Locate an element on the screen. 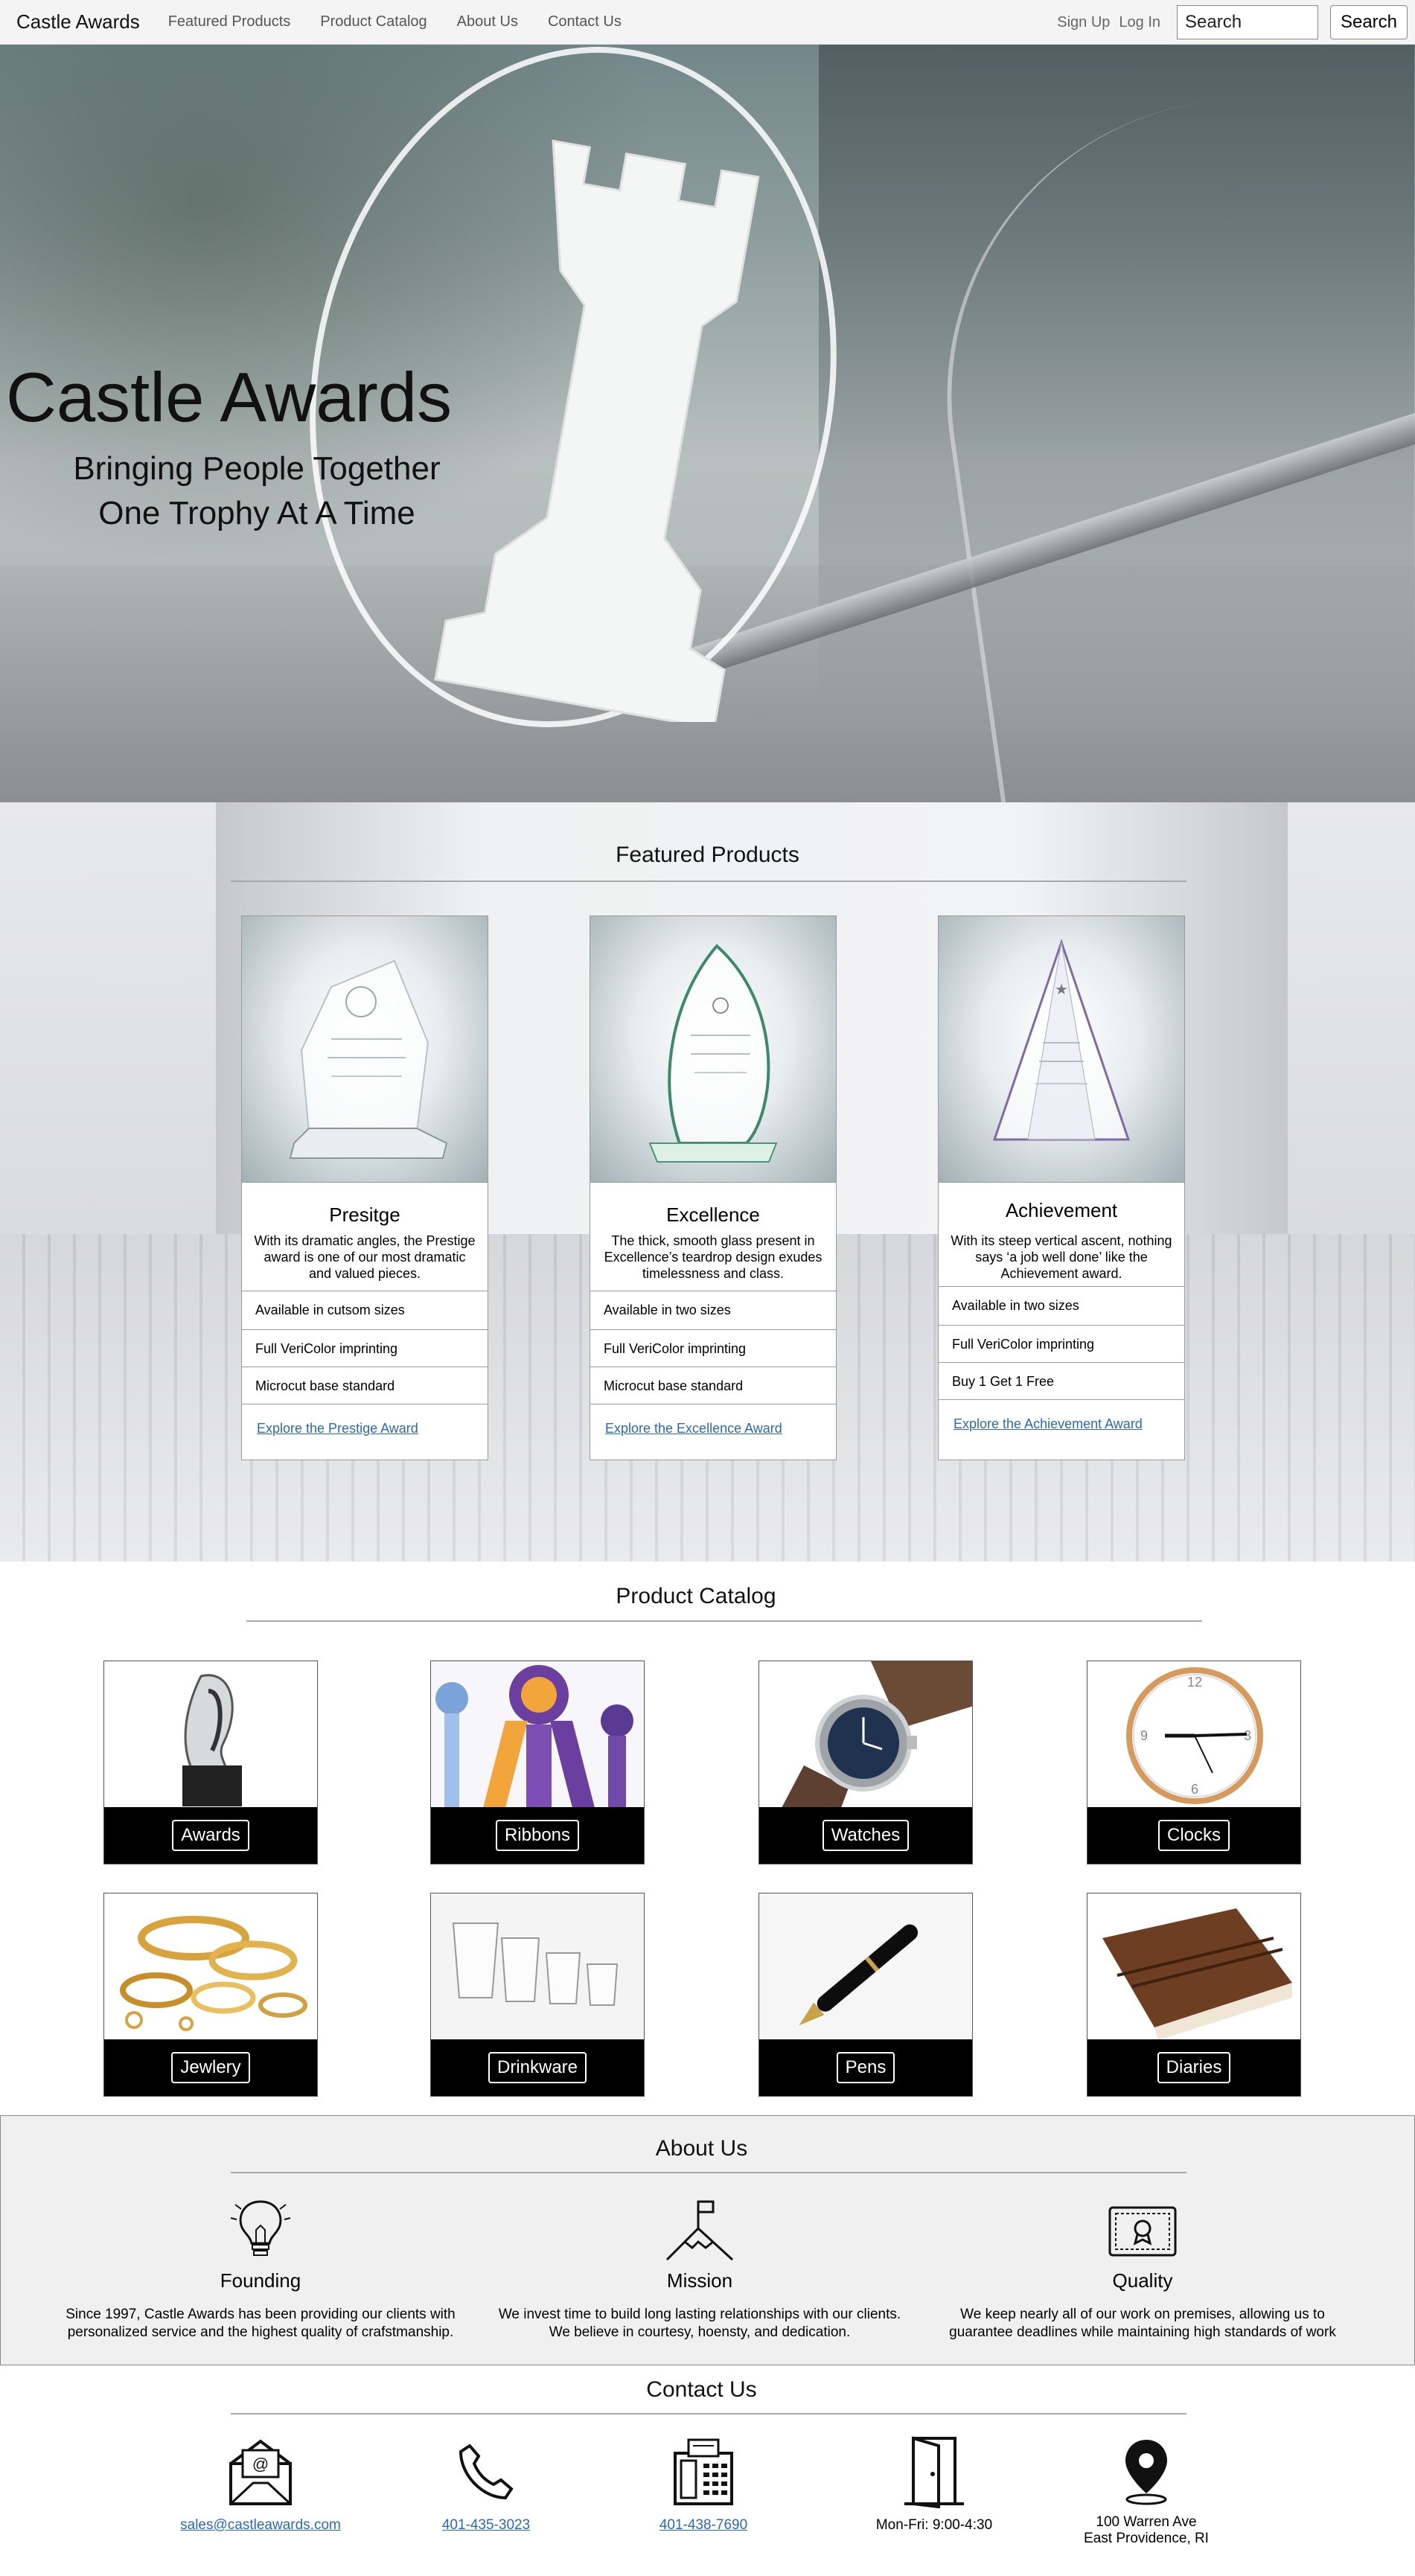 The width and height of the screenshot is (1415, 2576). wristwatch-icon is located at coordinates (877, 1734).